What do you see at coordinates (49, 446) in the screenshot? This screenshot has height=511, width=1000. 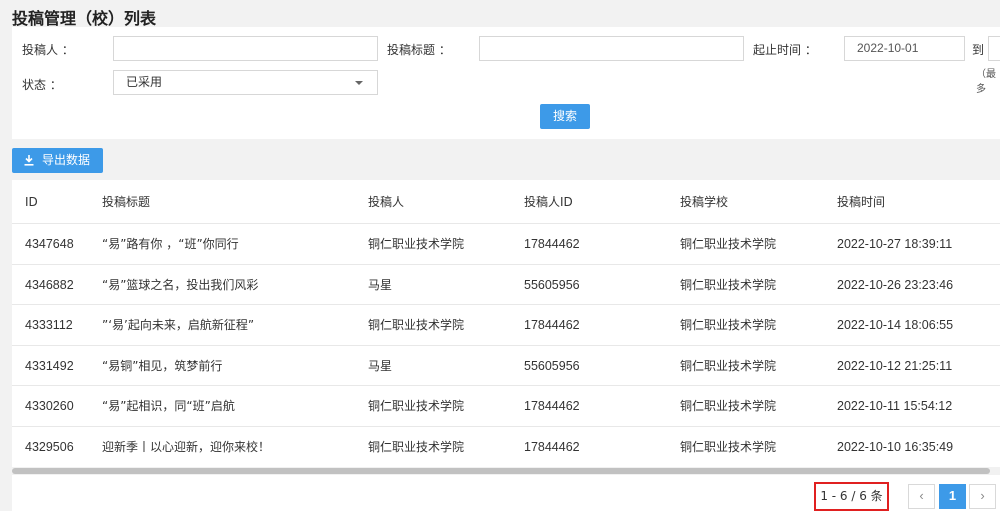 I see `cell-id: 4329506` at bounding box center [49, 446].